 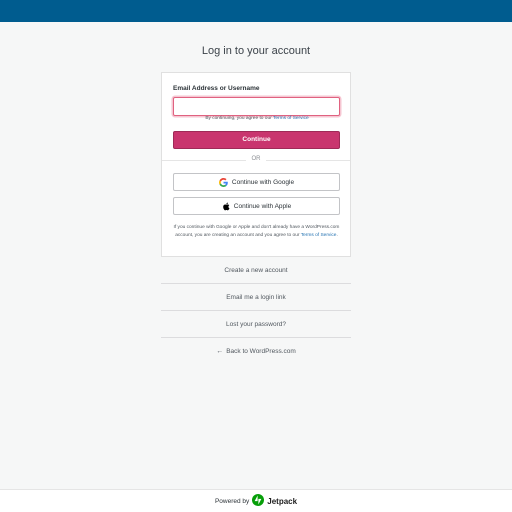 What do you see at coordinates (256, 297) in the screenshot?
I see `email-login-link: Email me a login link` at bounding box center [256, 297].